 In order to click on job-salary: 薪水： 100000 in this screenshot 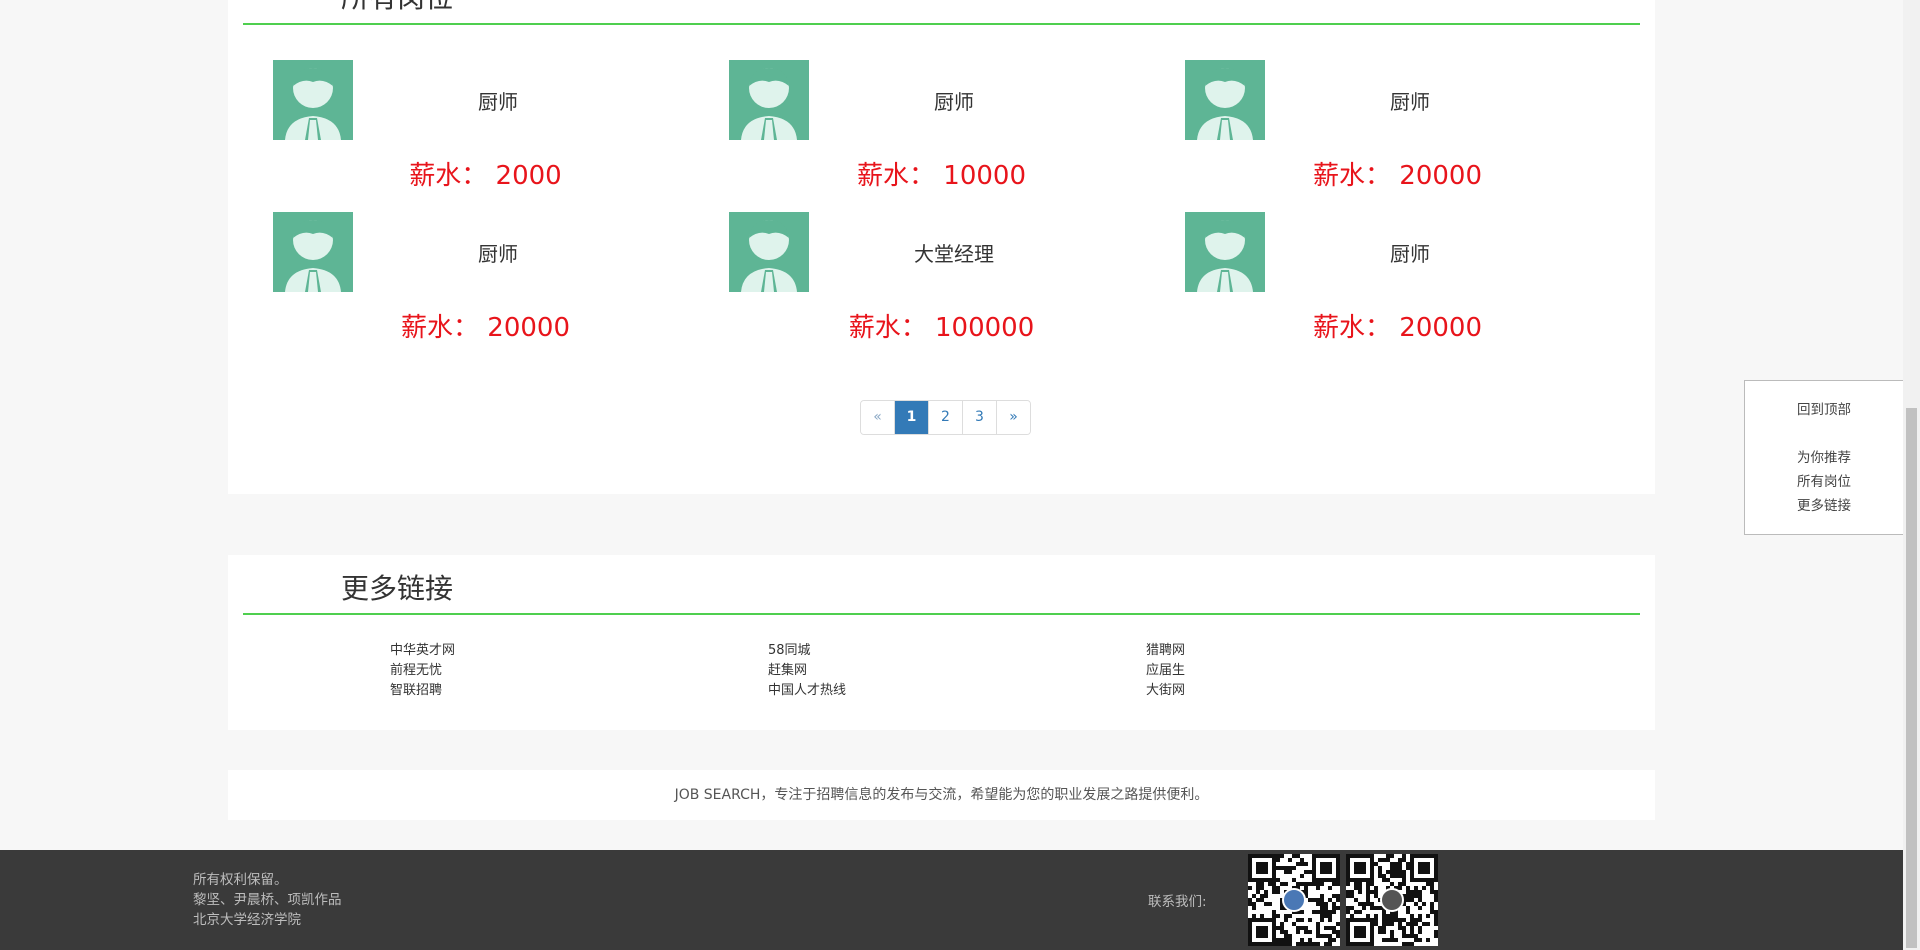, I will do `click(941, 325)`.